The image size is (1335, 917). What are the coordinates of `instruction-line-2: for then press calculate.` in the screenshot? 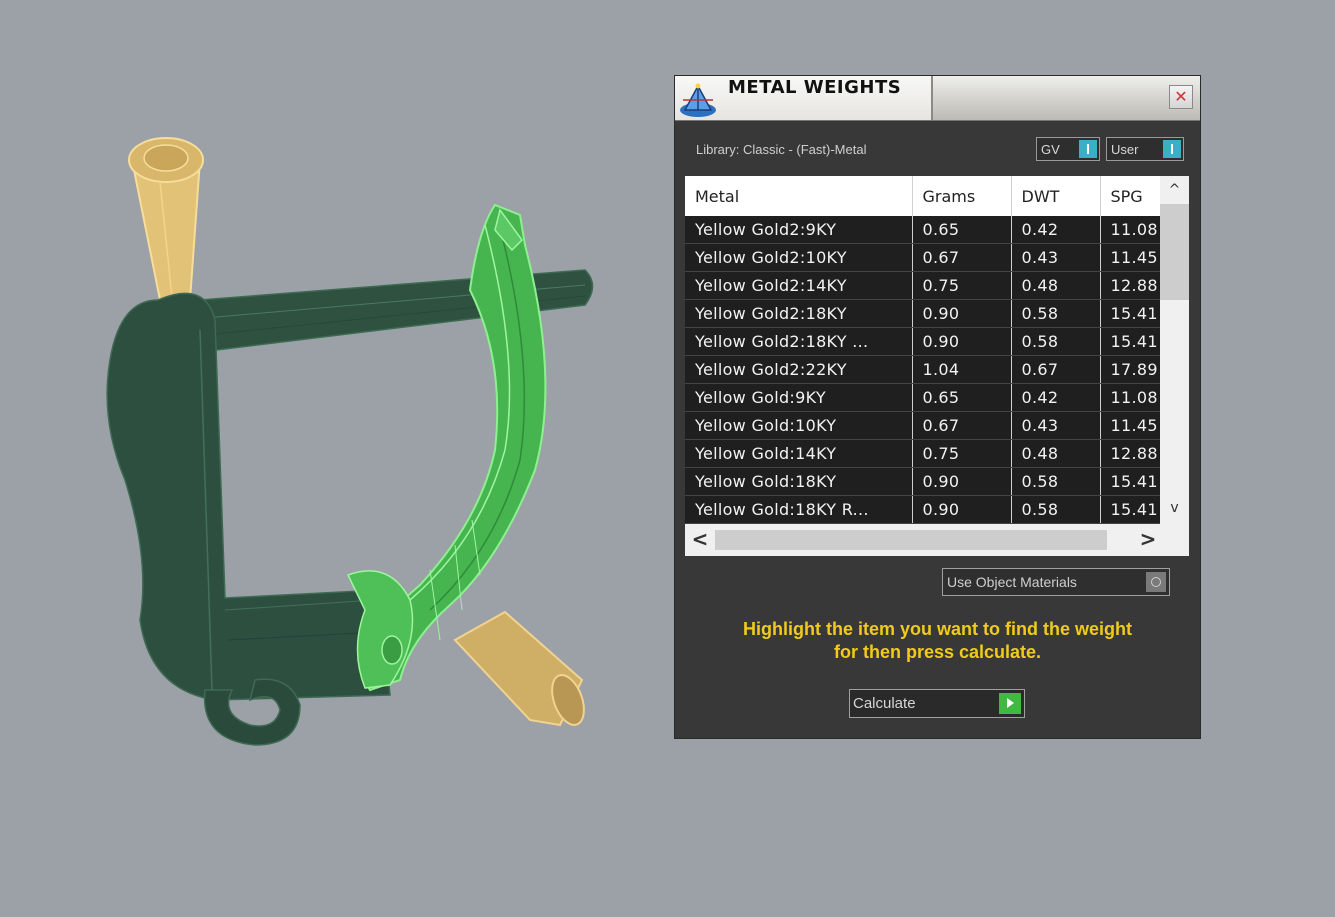 It's located at (937, 652).